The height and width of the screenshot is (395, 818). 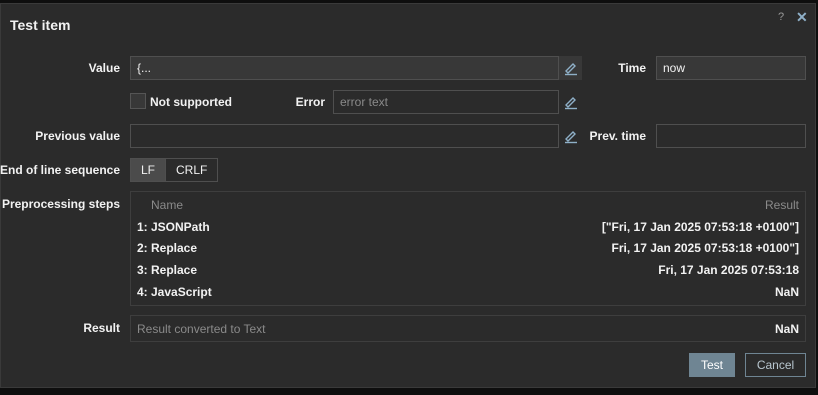 What do you see at coordinates (101, 328) in the screenshot?
I see `result-label: Result` at bounding box center [101, 328].